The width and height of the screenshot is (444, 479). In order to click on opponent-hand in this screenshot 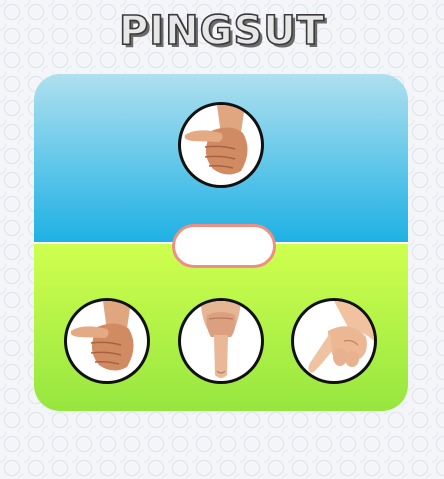, I will do `click(221, 145)`.